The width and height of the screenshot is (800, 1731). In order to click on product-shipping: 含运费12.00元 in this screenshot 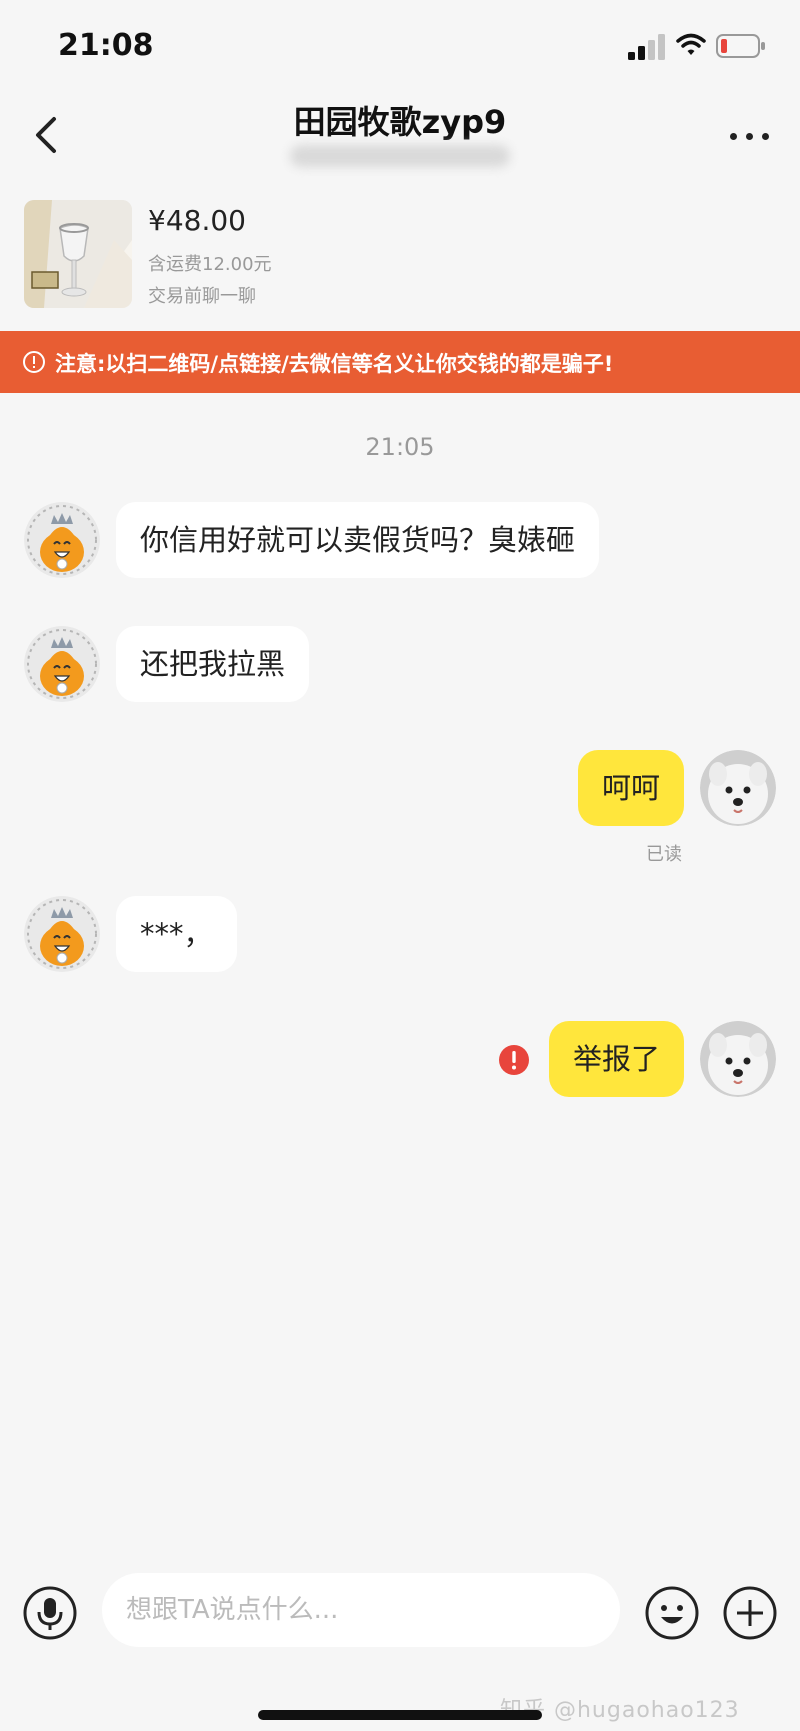, I will do `click(210, 264)`.